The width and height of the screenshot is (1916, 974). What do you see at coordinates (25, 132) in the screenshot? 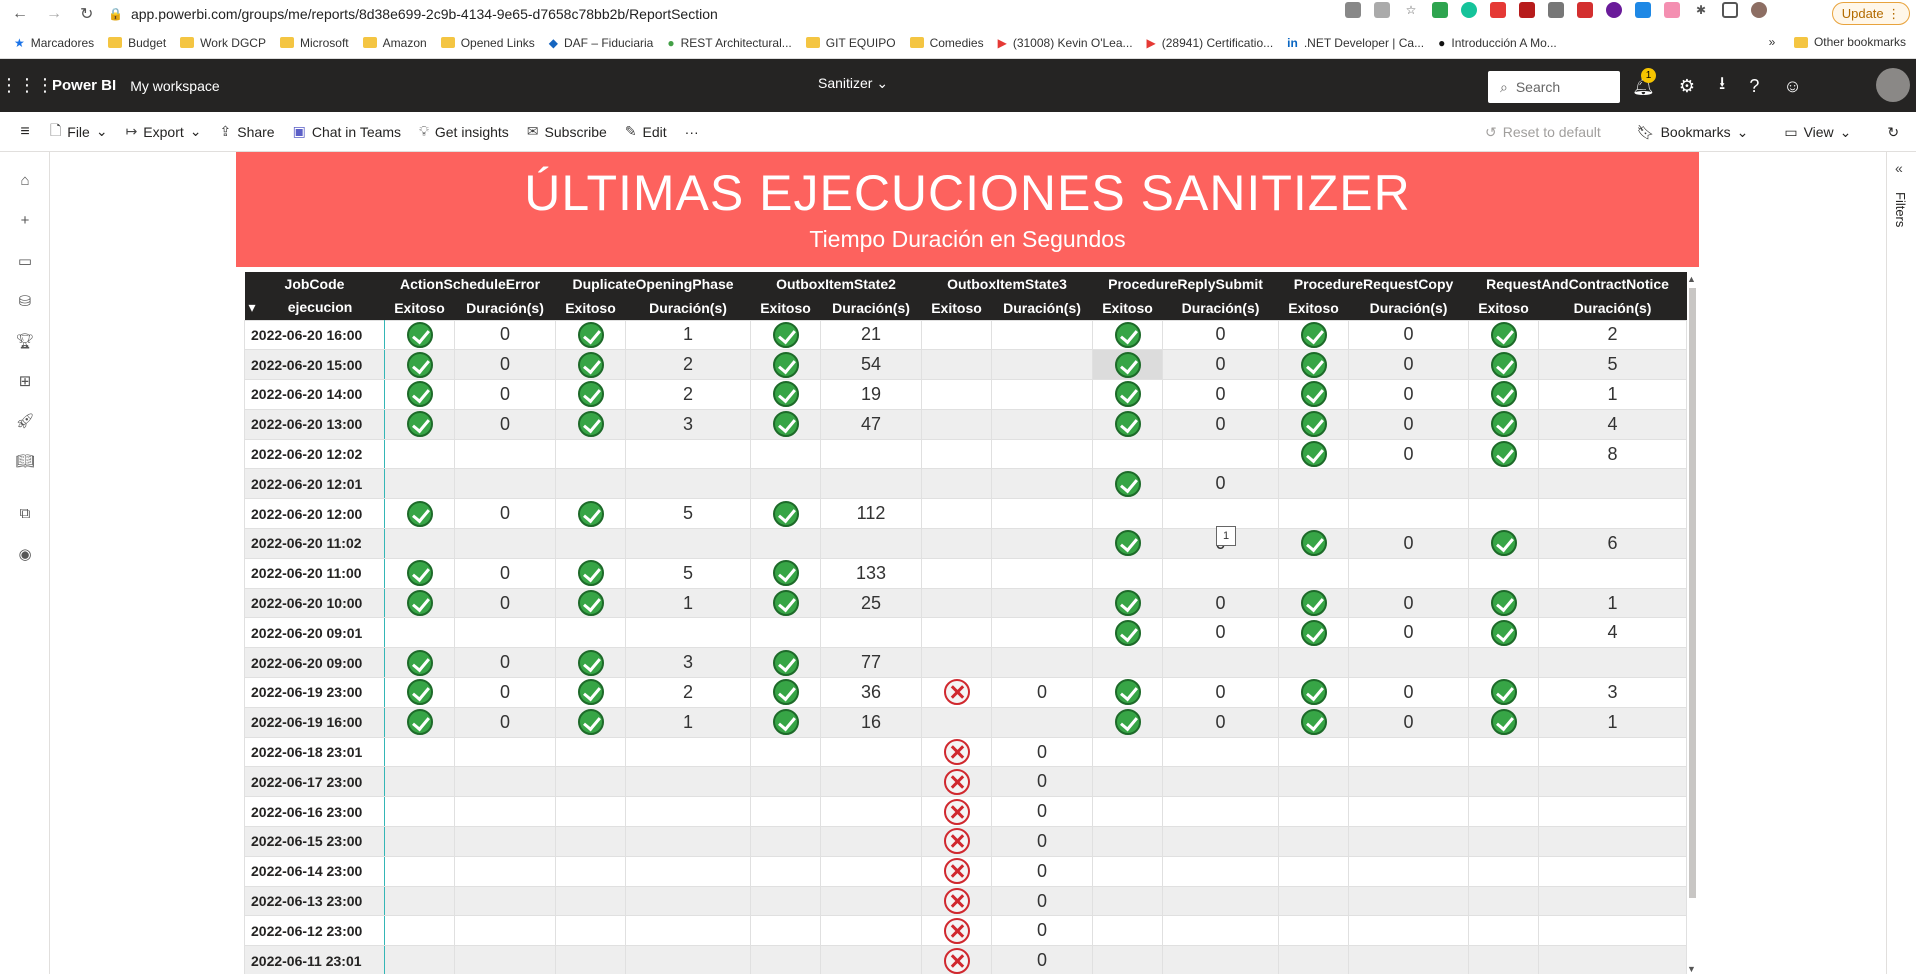
I see `hamburger-icon: ≡` at bounding box center [25, 132].